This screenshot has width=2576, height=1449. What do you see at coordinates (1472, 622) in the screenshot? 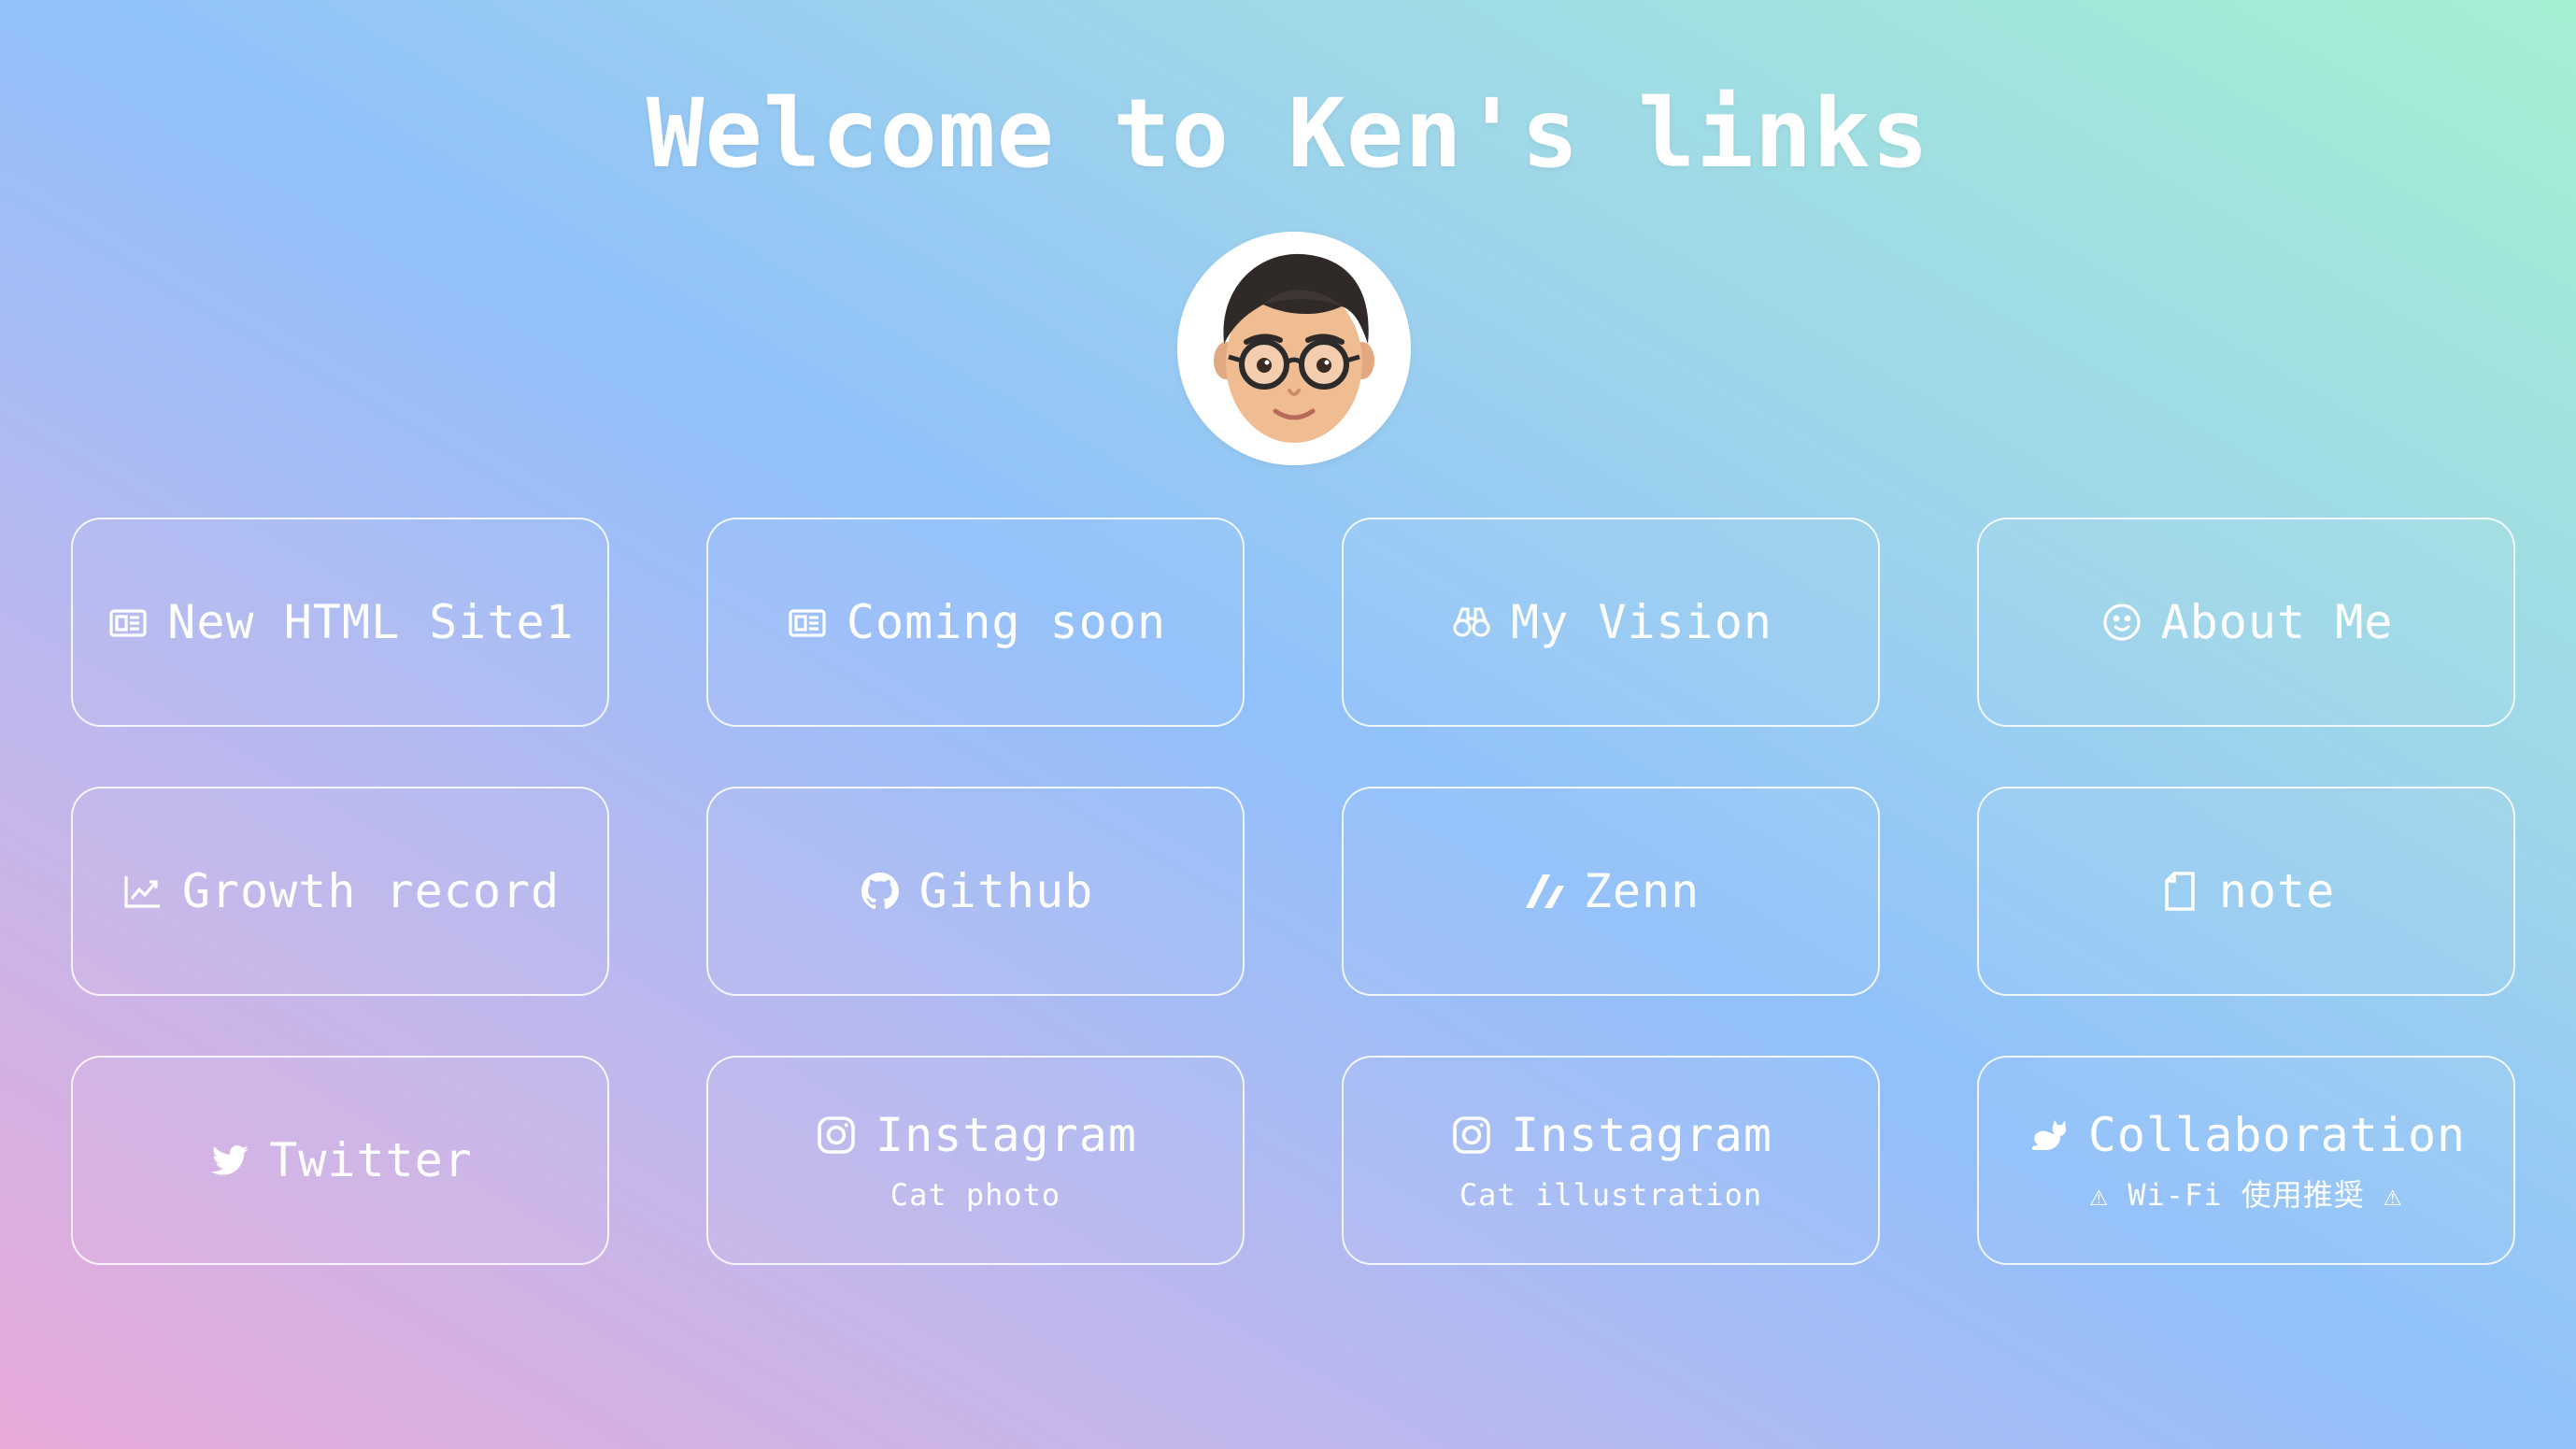
I see `binoculars-icon` at bounding box center [1472, 622].